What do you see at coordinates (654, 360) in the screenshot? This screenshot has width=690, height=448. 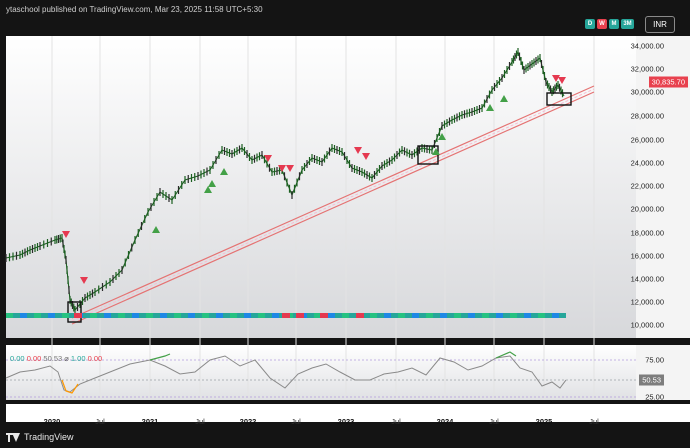 I see `rsi-level-upper: 75.00` at bounding box center [654, 360].